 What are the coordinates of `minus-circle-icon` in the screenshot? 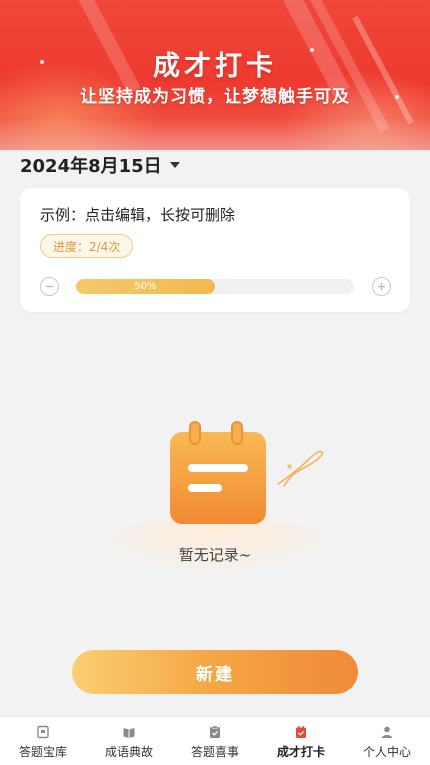 It's located at (49, 286).